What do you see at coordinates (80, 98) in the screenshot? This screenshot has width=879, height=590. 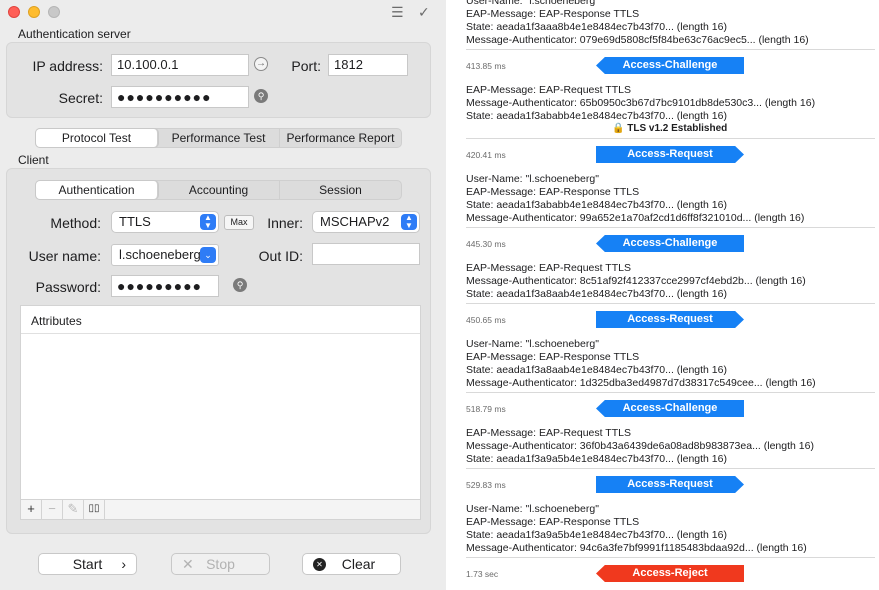 I see `secret-label: Secret:` at bounding box center [80, 98].